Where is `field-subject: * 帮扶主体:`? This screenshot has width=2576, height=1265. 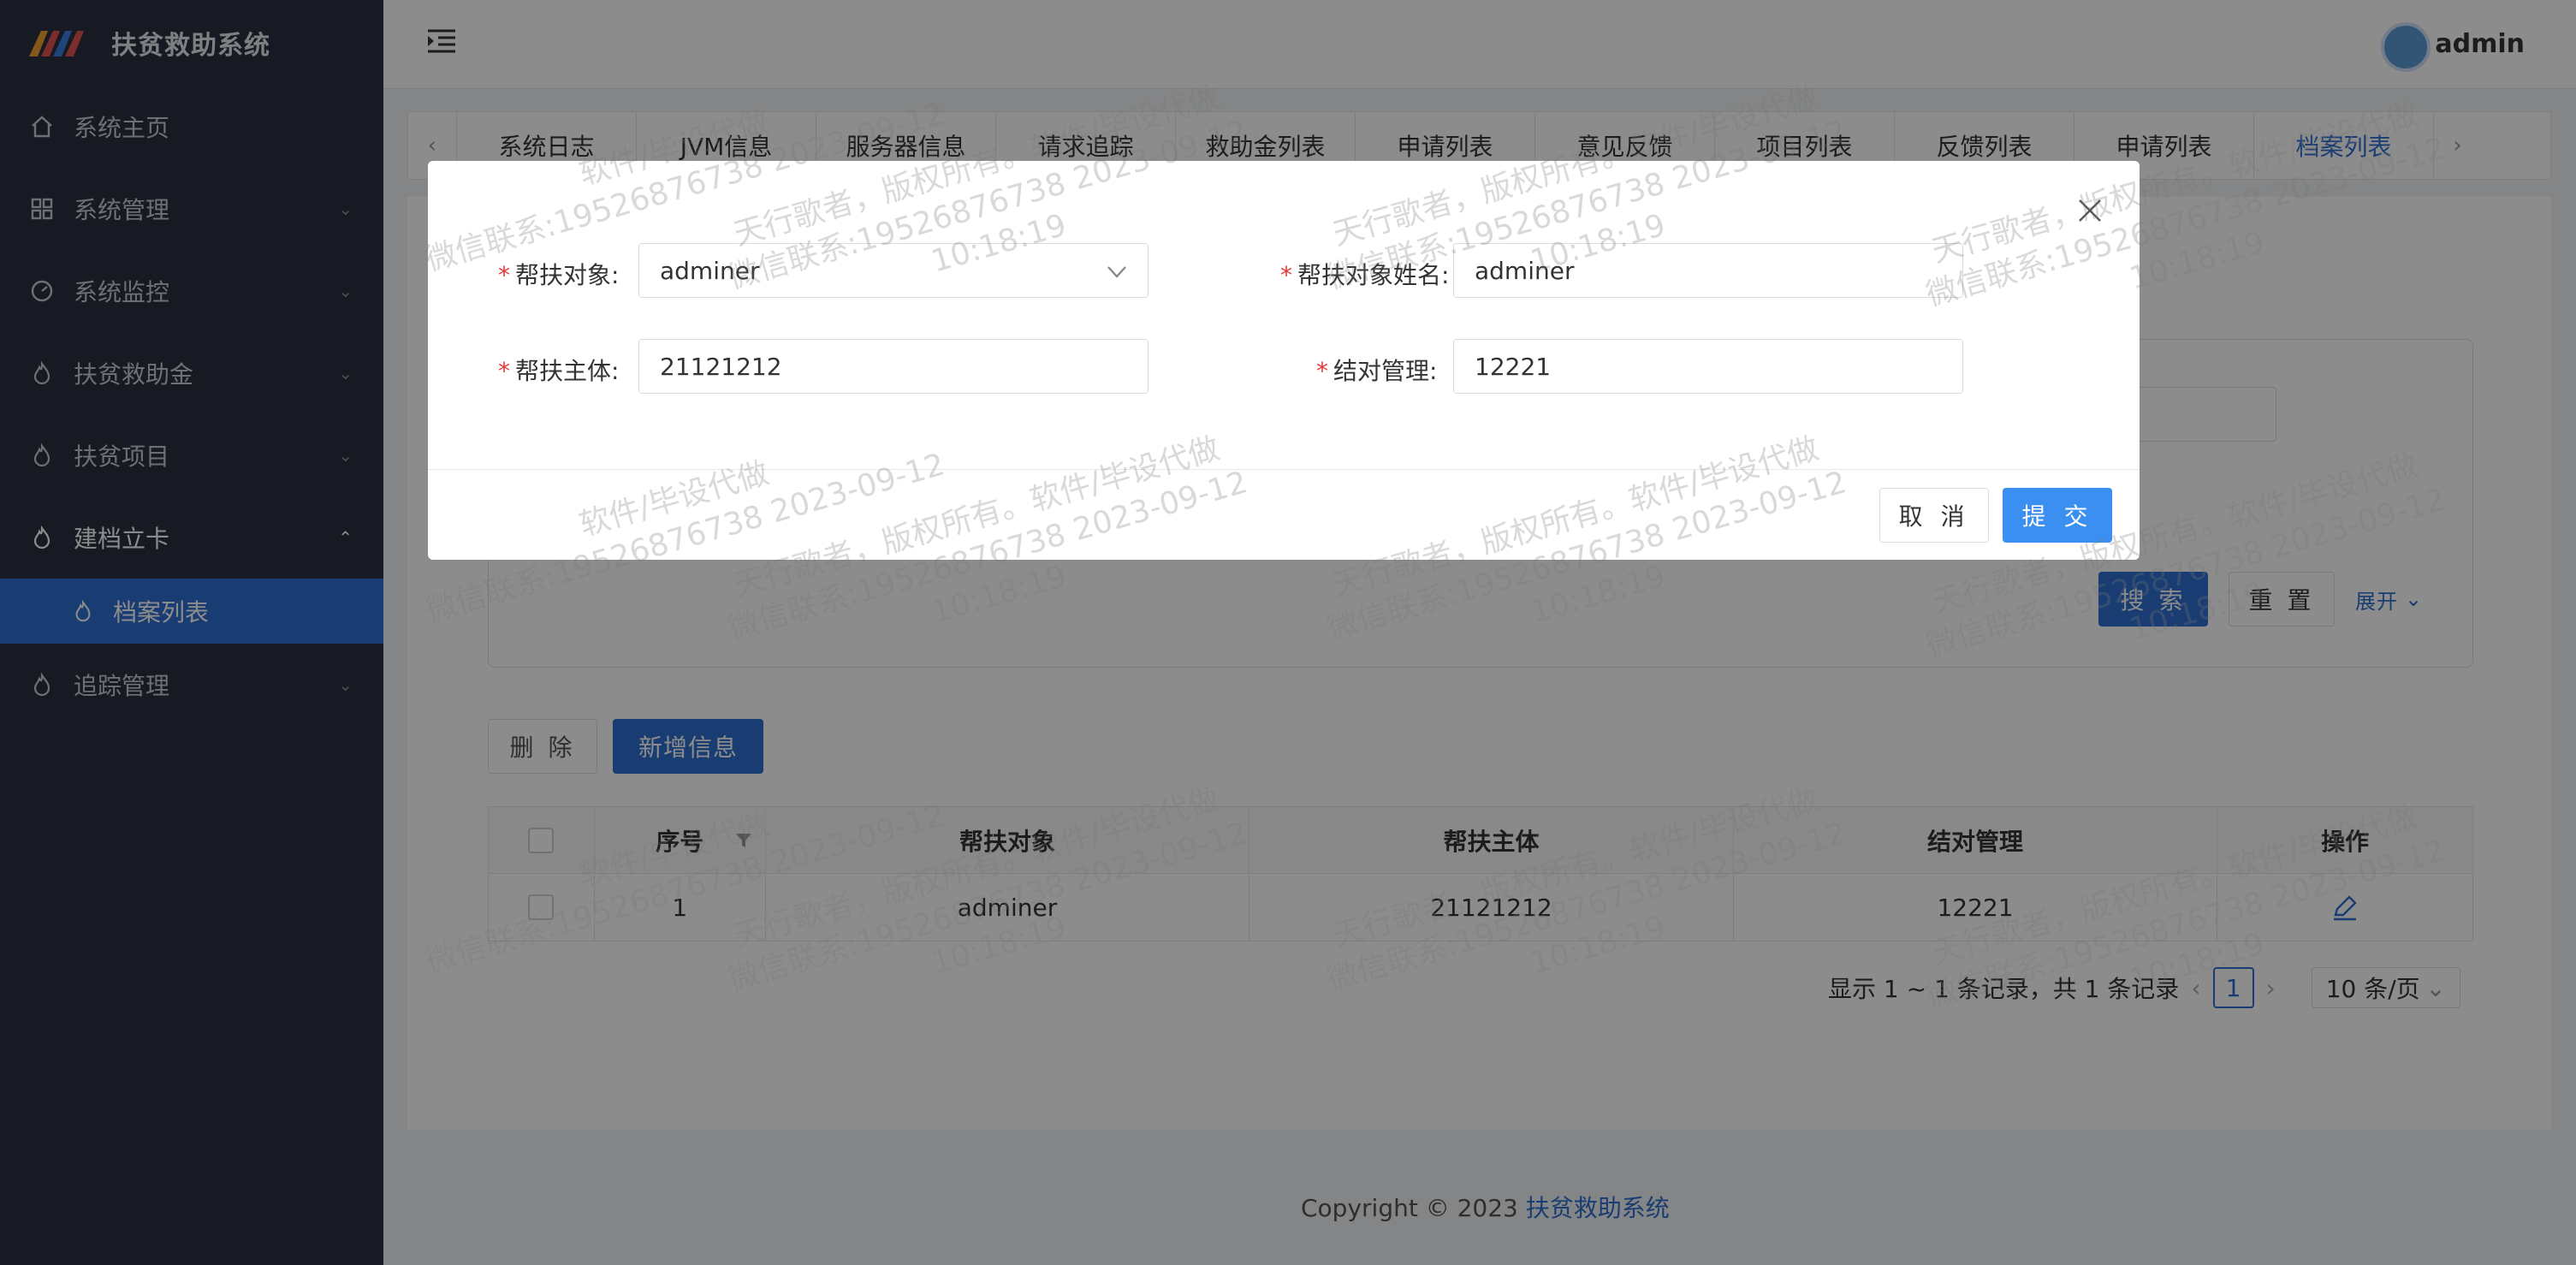 field-subject: * 帮扶主体: is located at coordinates (559, 371).